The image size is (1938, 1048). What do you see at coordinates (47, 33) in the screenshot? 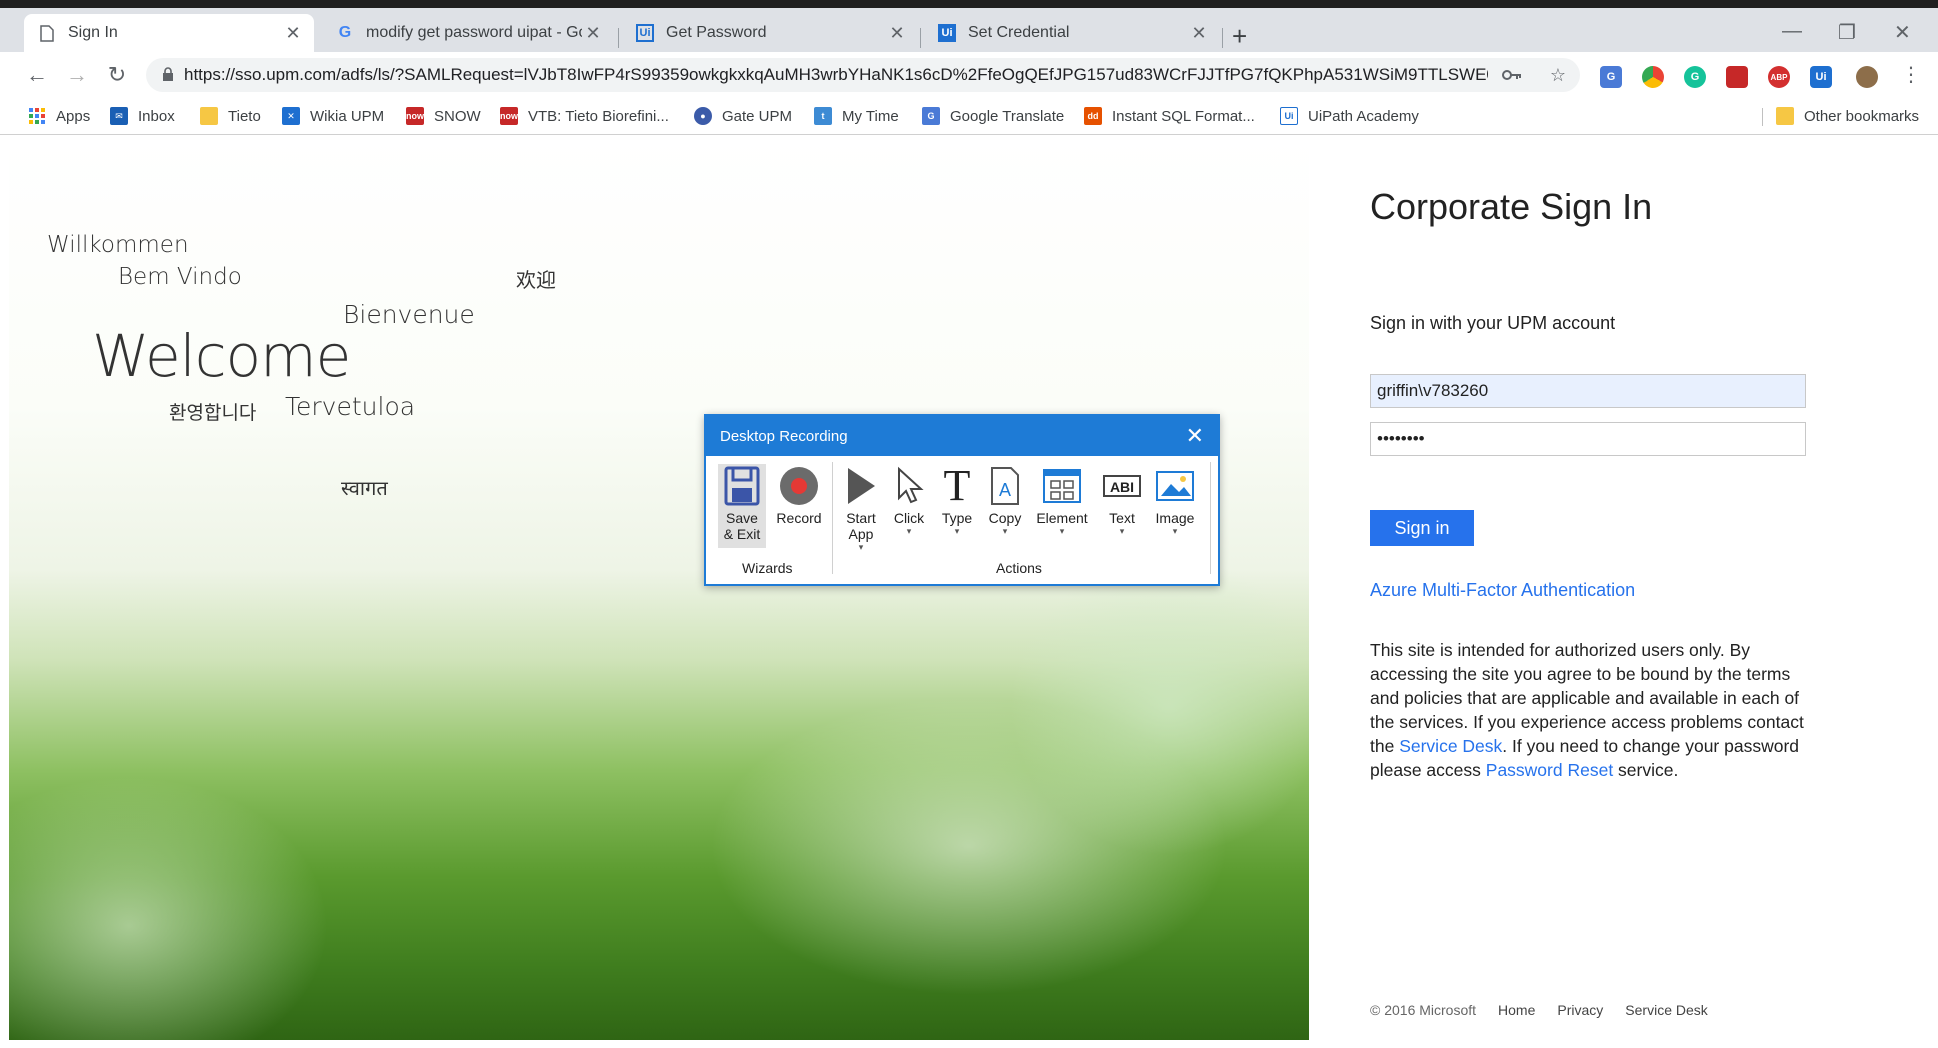
I see `page-icon` at bounding box center [47, 33].